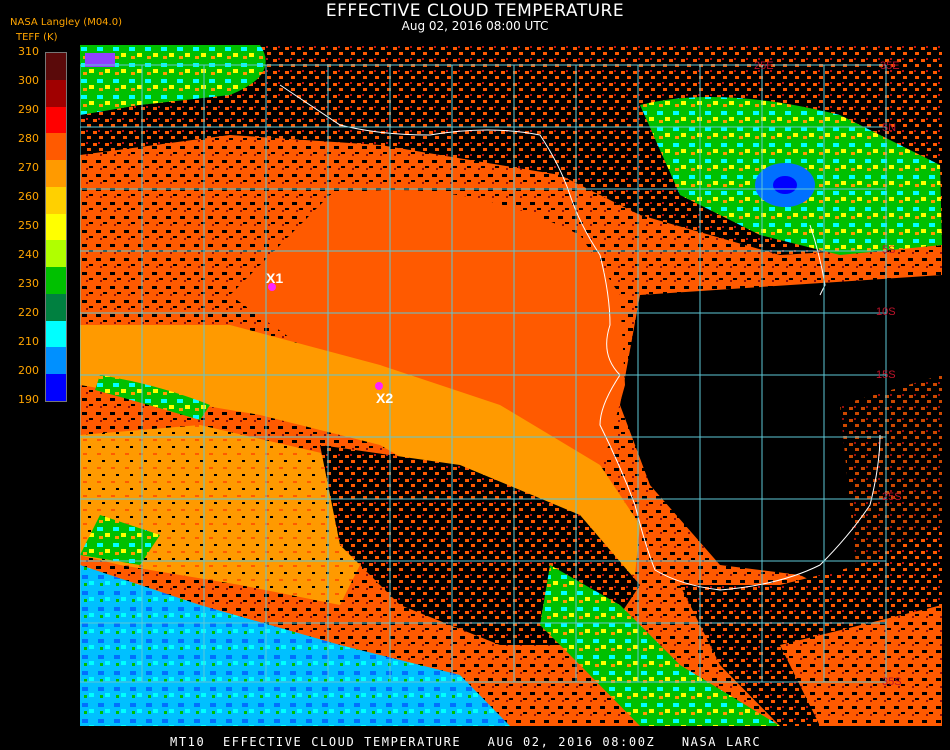 This screenshot has height=750, width=950. I want to click on legend-tick-label: 300, so click(28, 80).